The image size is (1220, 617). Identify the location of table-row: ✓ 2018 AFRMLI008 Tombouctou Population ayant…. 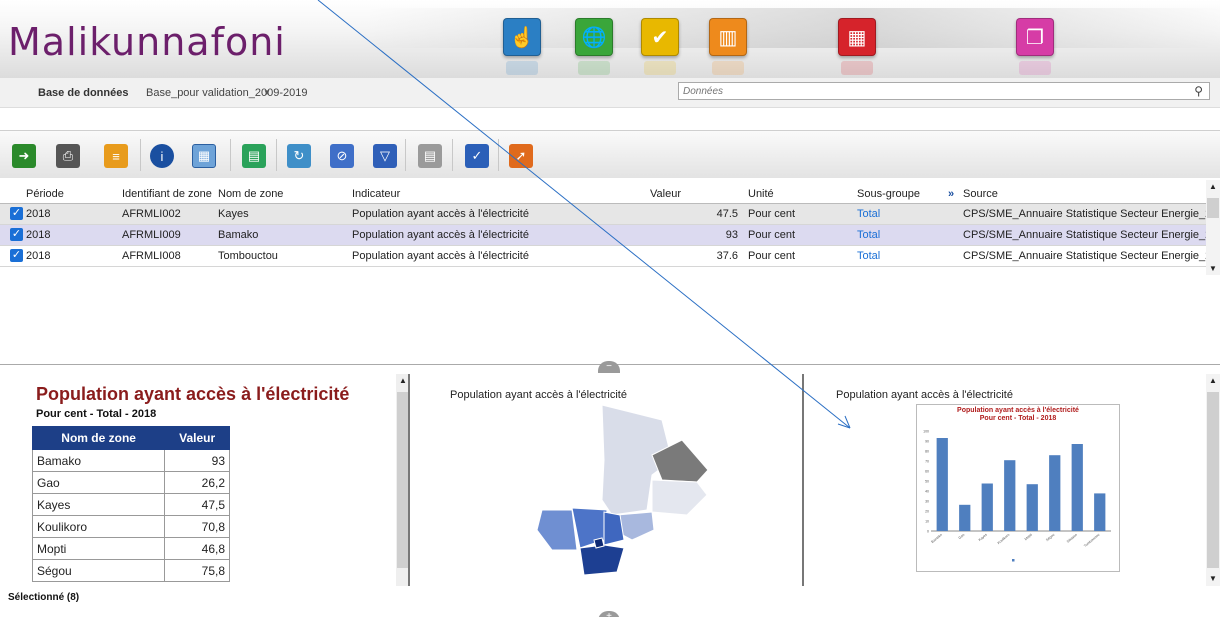
(610, 256).